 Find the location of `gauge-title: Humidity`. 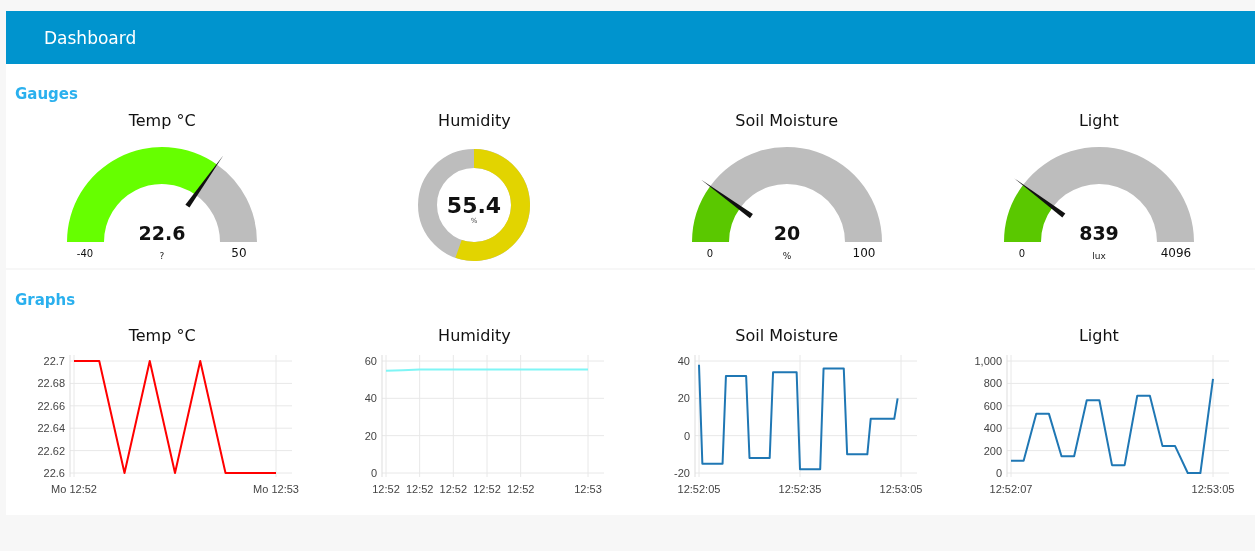

gauge-title: Humidity is located at coordinates (474, 120).